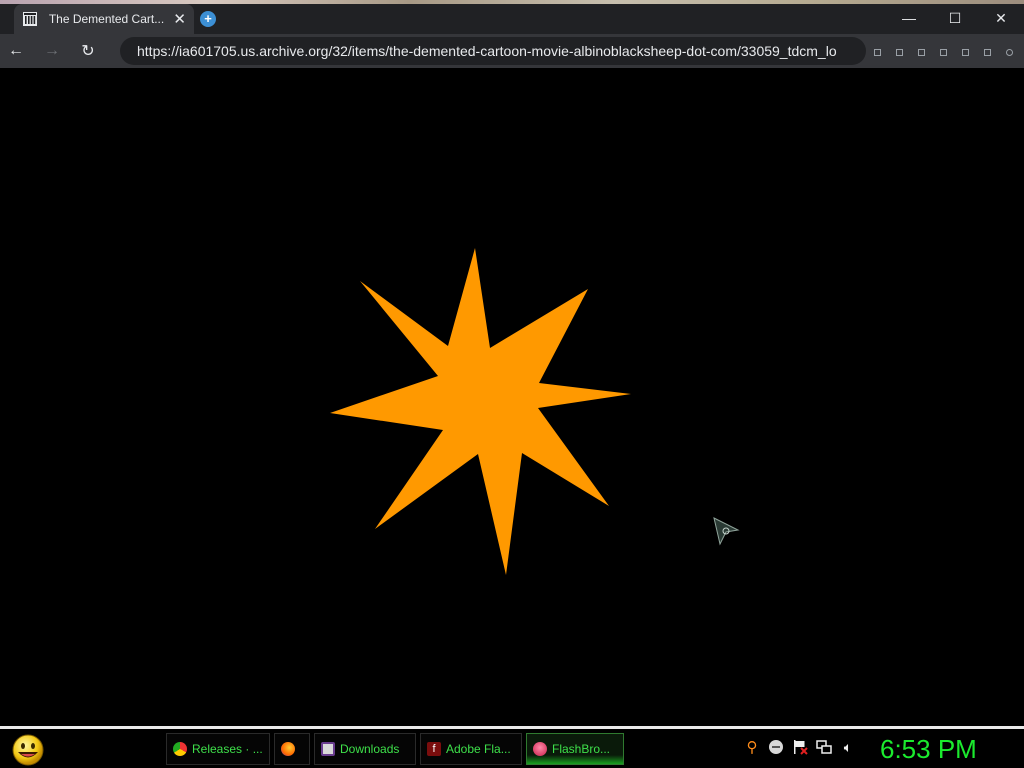 Image resolution: width=1024 pixels, height=768 pixels. What do you see at coordinates (370, 749) in the screenshot?
I see `task-label: Downloads` at bounding box center [370, 749].